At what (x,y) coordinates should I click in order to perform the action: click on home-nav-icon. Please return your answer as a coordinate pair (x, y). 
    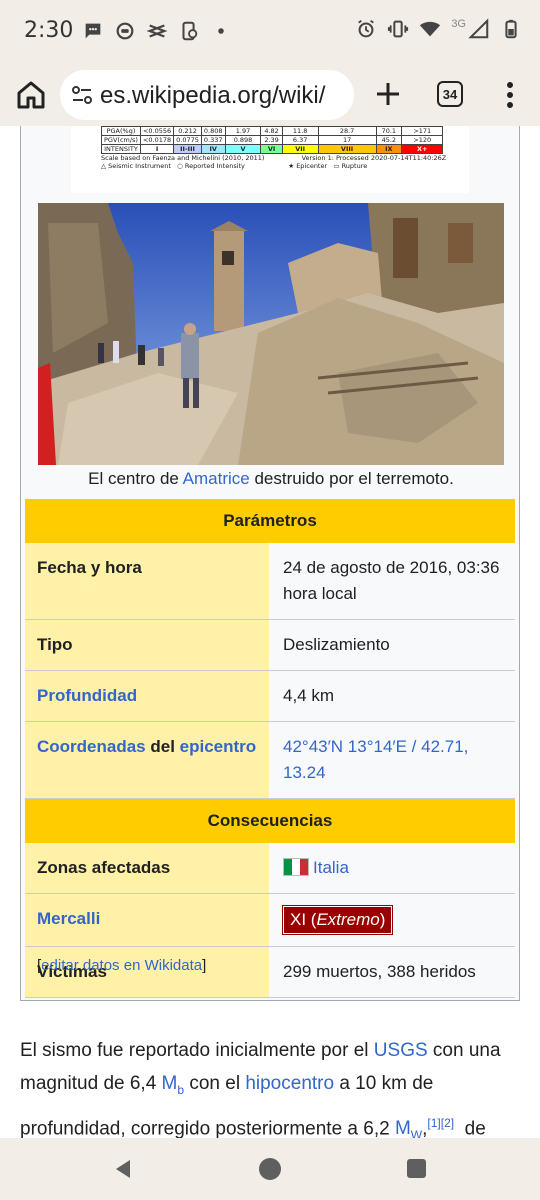
    Looking at the image, I should click on (270, 1169).